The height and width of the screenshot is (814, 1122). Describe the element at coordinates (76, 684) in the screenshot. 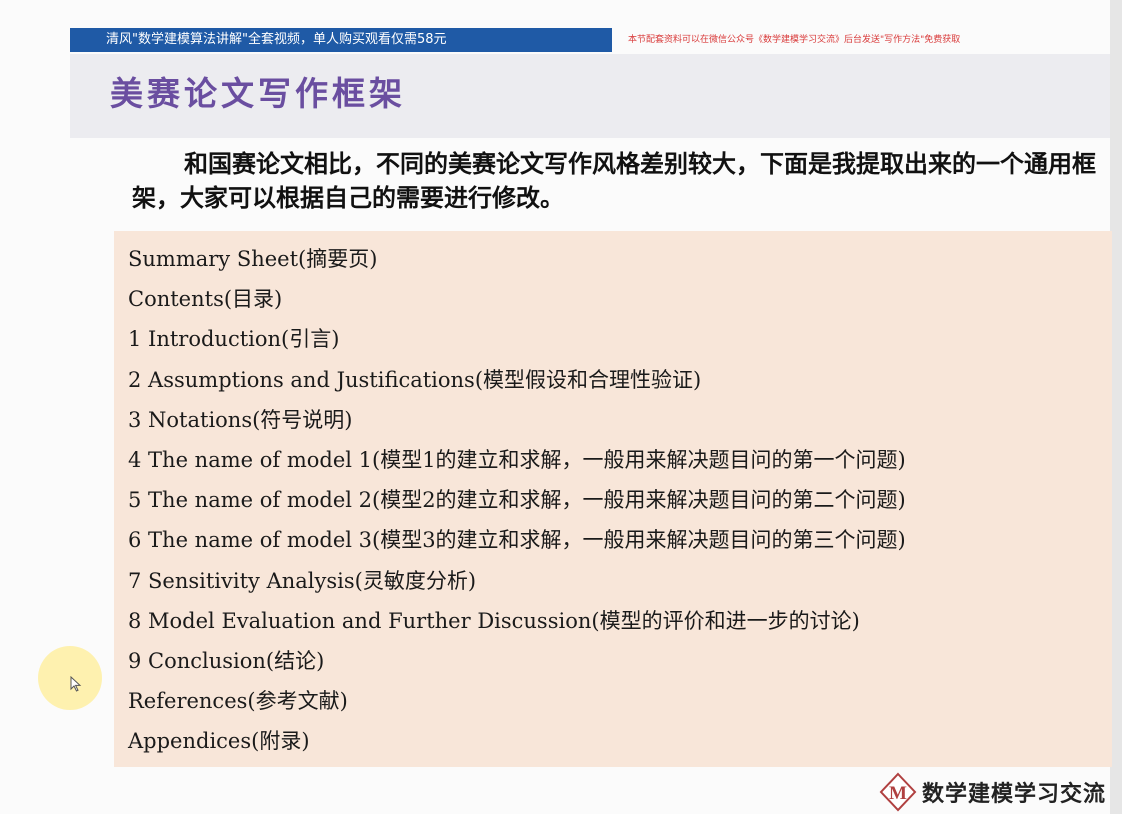

I see `mouse-pointer-icon` at that location.